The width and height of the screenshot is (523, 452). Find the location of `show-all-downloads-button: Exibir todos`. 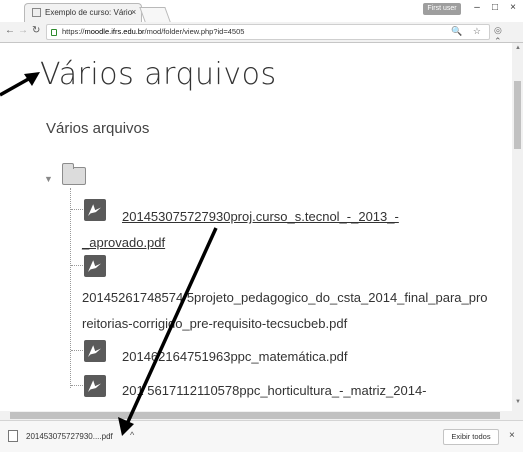

show-all-downloads-button: Exibir todos is located at coordinates (471, 437).